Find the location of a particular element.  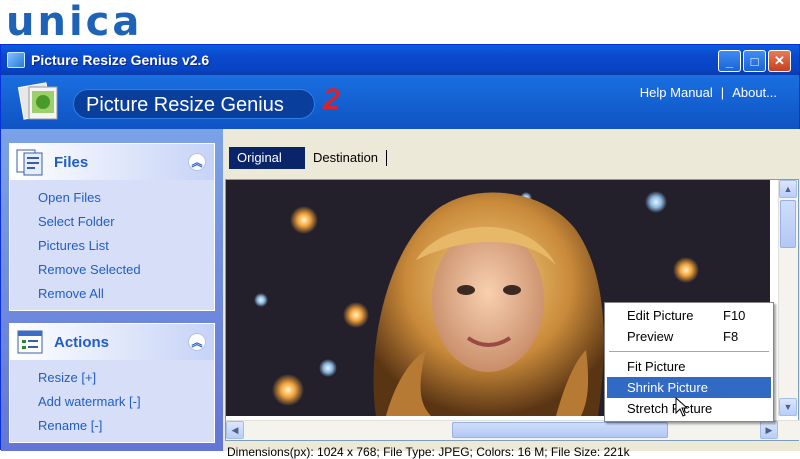

resize-link: Resize [+] is located at coordinates (126, 378).